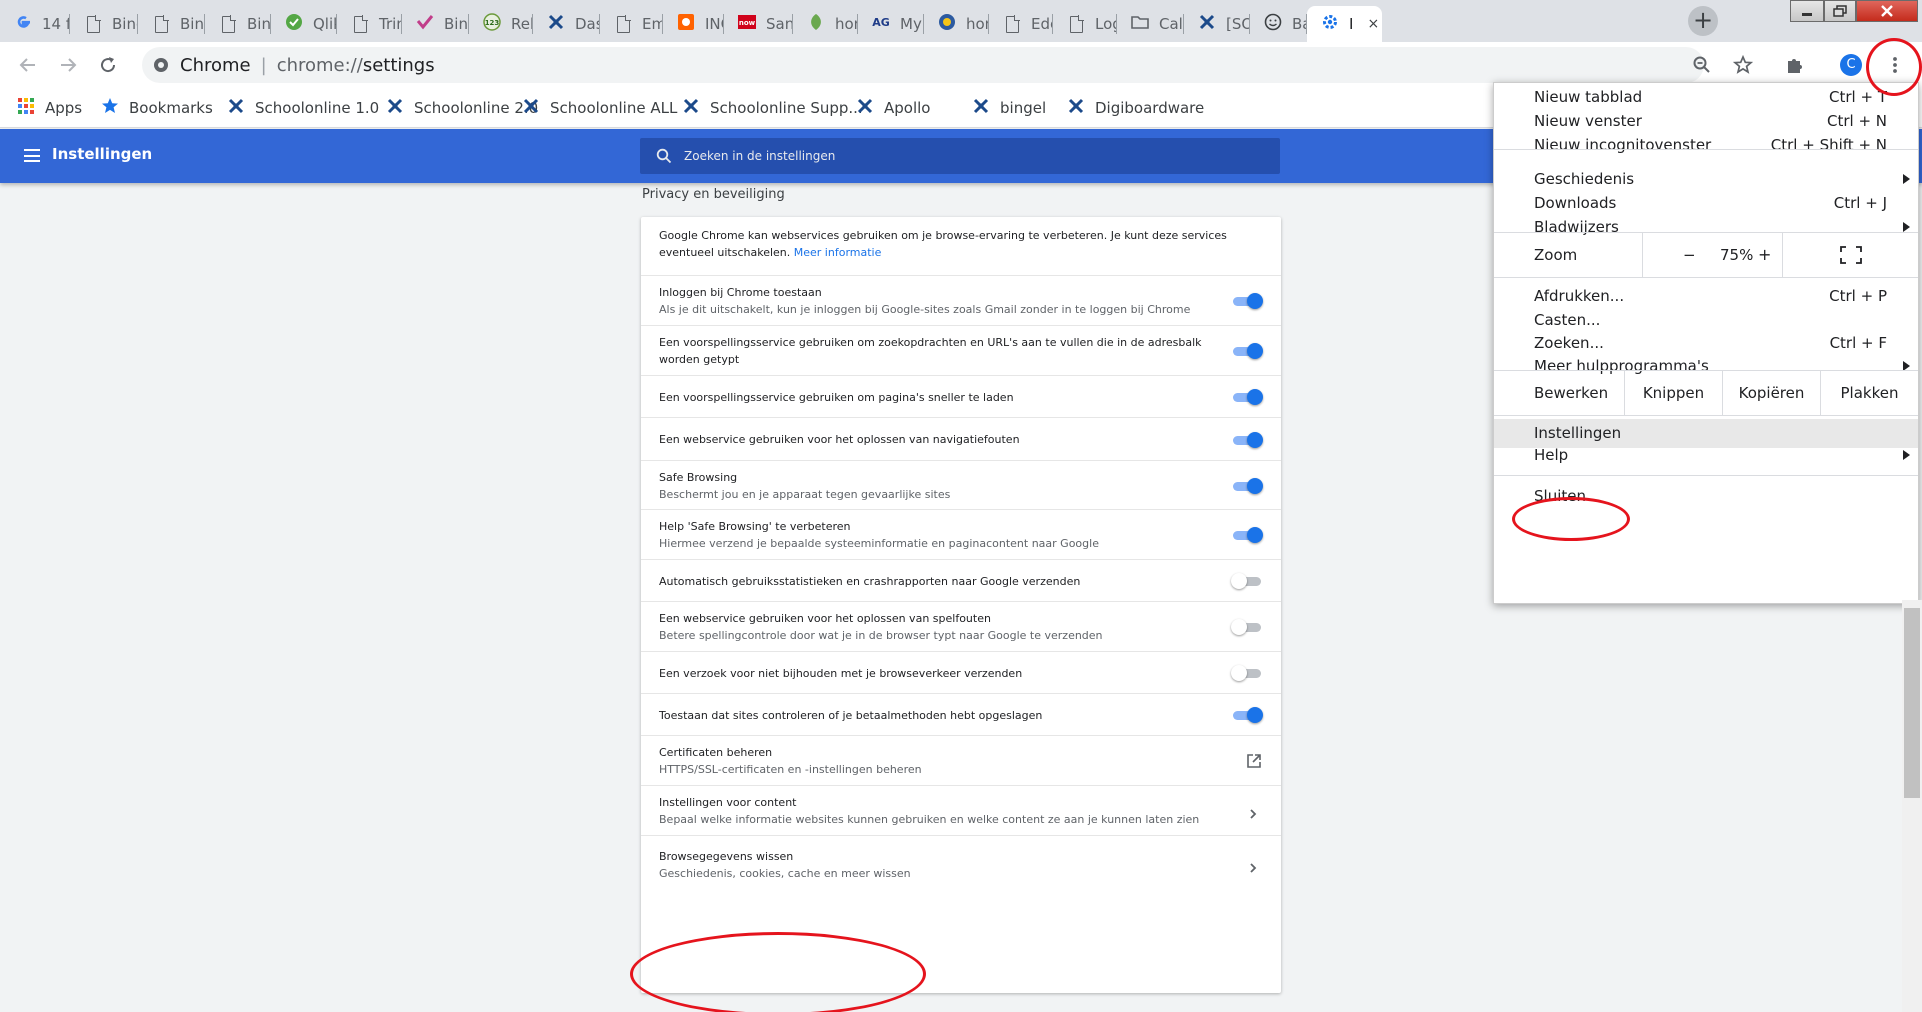 Image resolution: width=1922 pixels, height=1012 pixels. I want to click on minimize-button, so click(1807, 11).